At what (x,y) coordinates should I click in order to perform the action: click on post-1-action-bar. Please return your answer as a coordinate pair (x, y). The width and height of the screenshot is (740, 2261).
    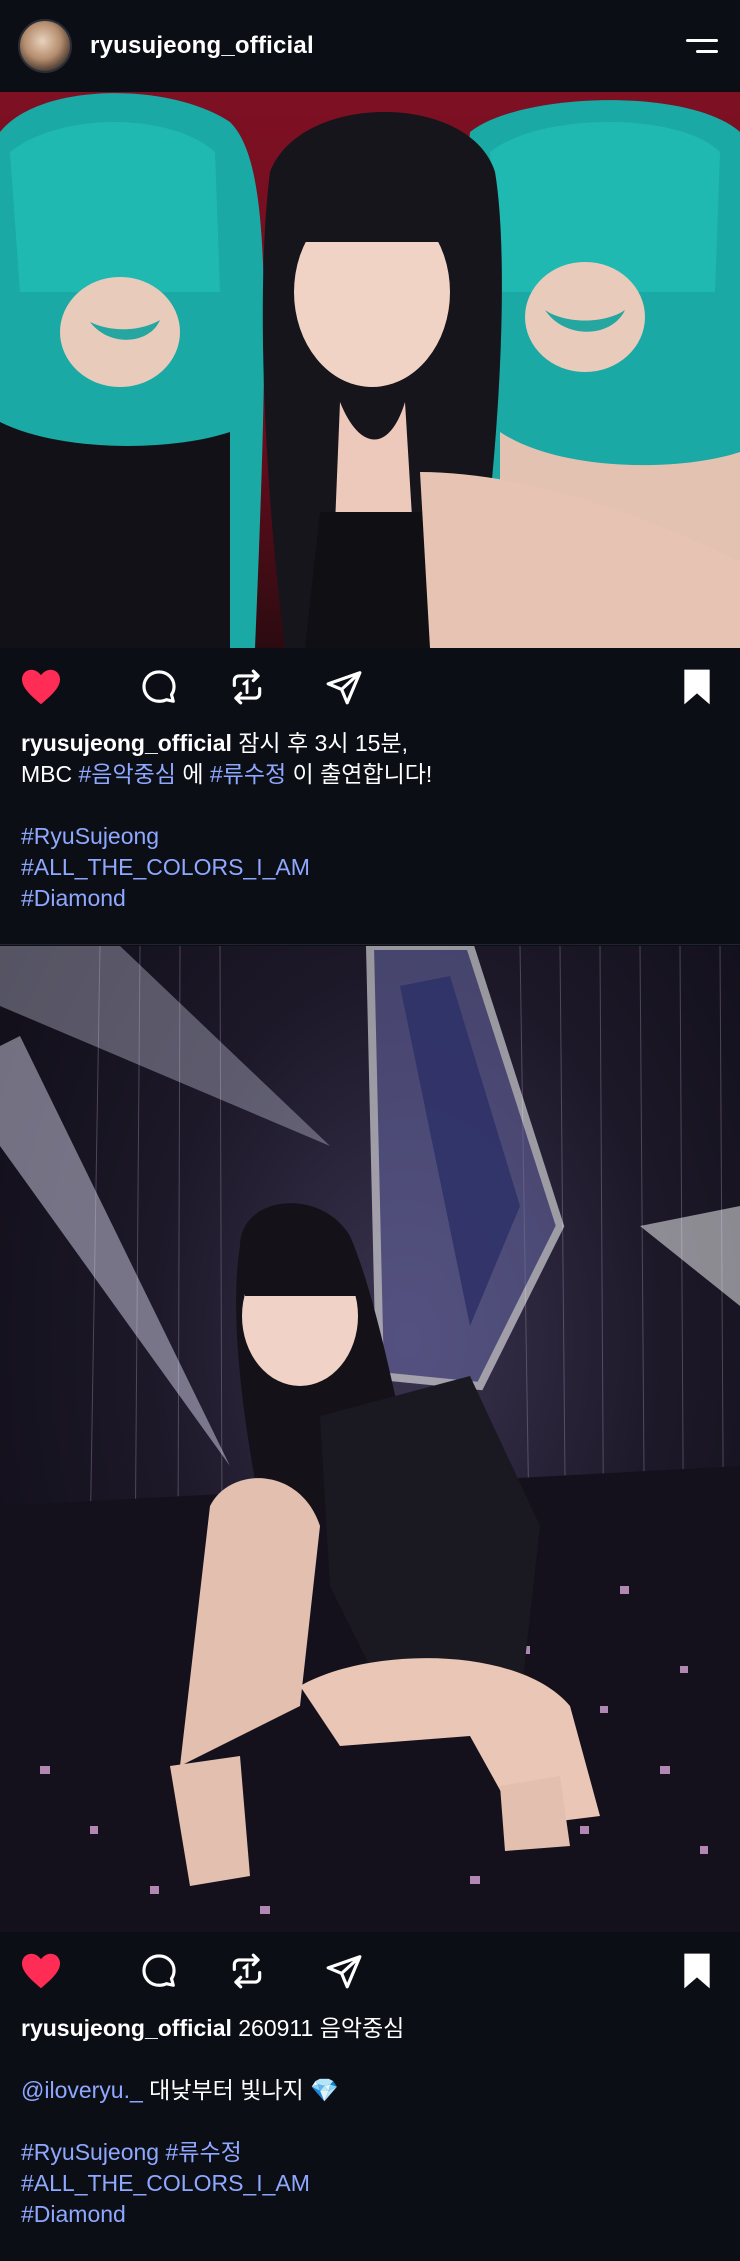
    Looking at the image, I should click on (370, 688).